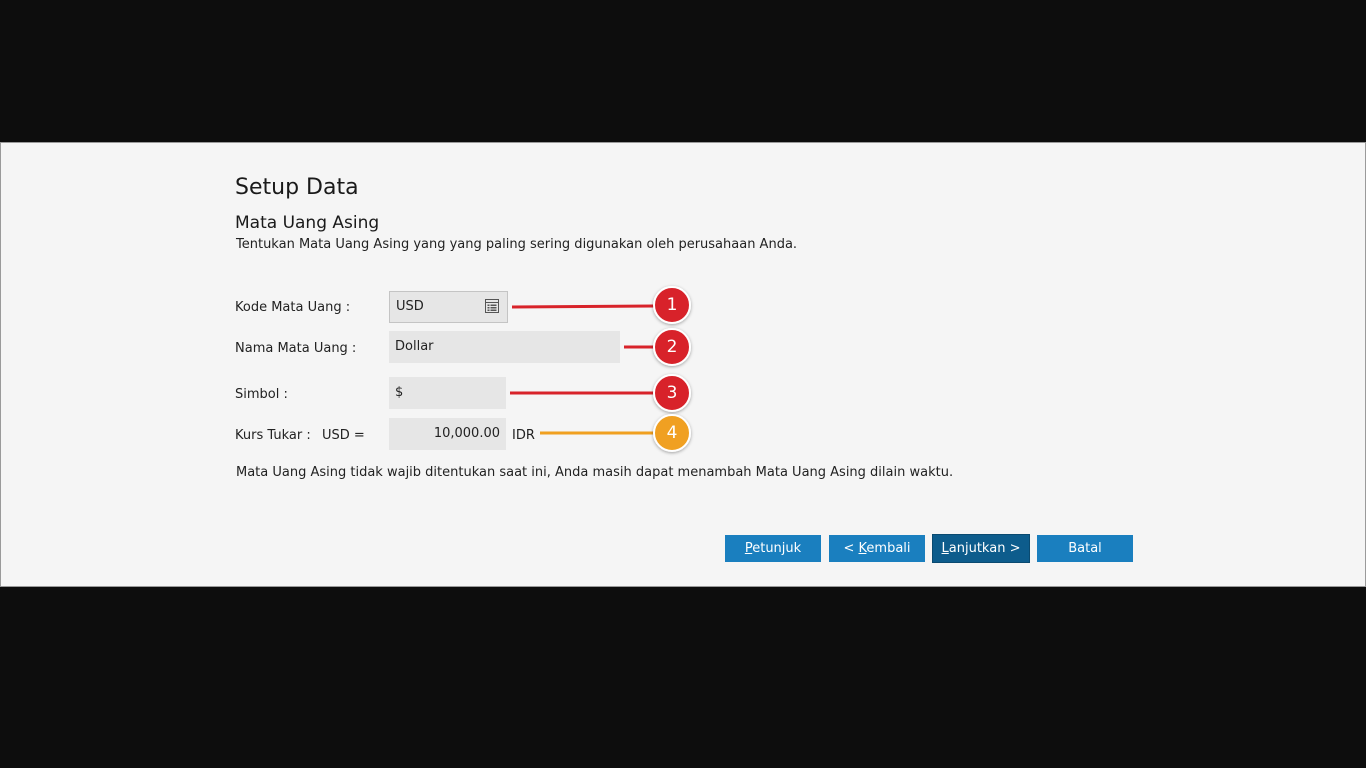  Describe the element at coordinates (296, 348) in the screenshot. I see `currency-name-label: Nama Mata Uang :` at that location.